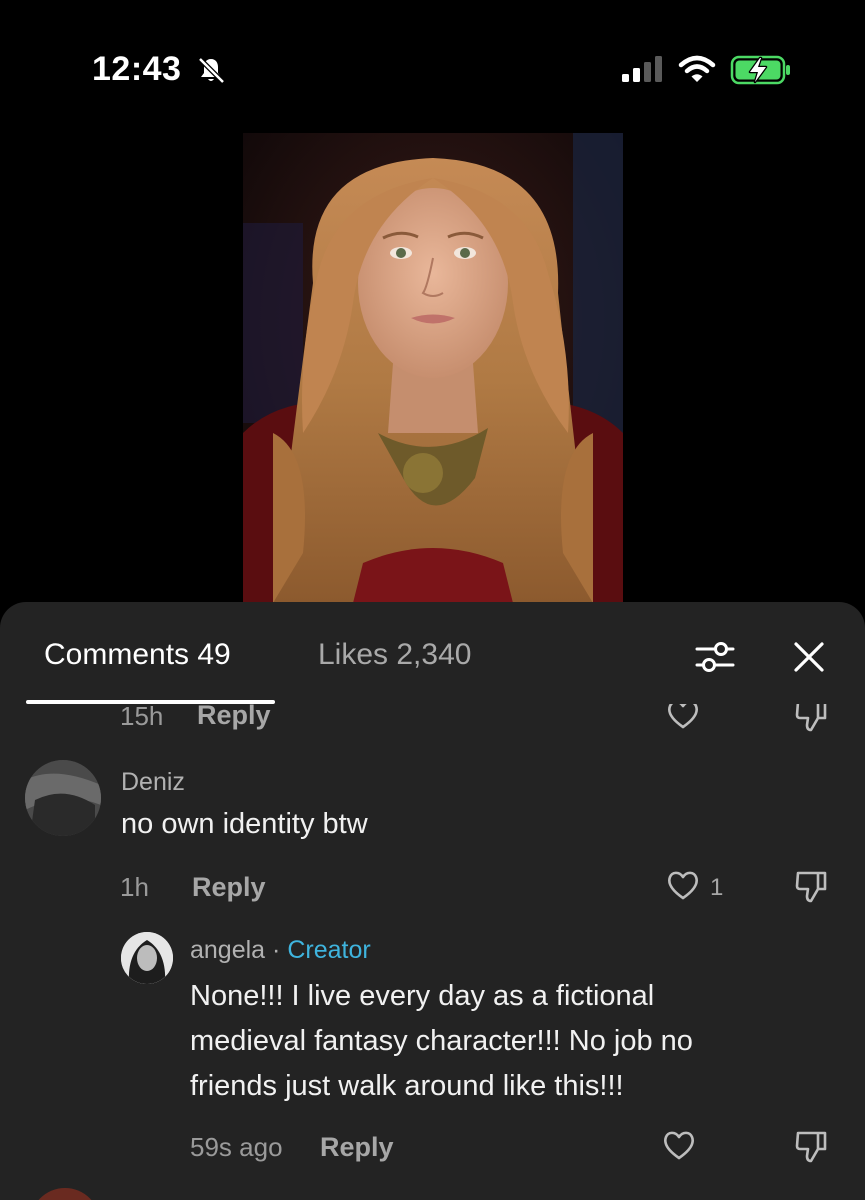 The image size is (865, 1200). What do you see at coordinates (394, 655) in the screenshot?
I see `tab-likes: Likes 2,340` at bounding box center [394, 655].